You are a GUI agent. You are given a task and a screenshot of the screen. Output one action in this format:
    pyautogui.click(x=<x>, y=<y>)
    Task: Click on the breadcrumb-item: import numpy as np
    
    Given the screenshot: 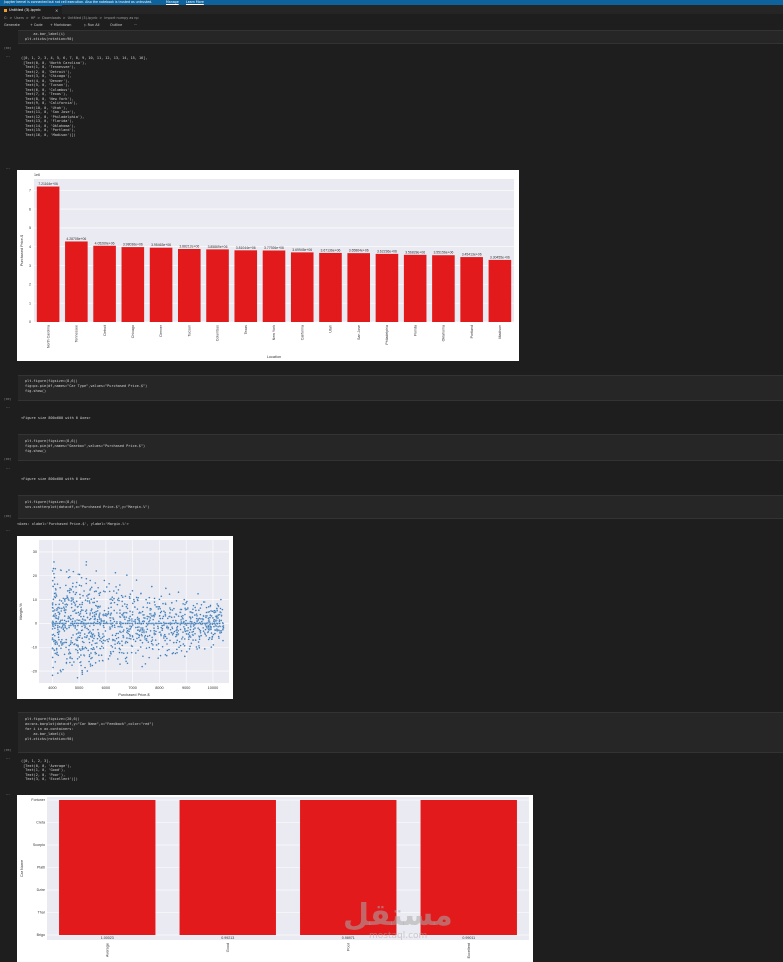 What is the action you would take?
    pyautogui.click(x=121, y=18)
    